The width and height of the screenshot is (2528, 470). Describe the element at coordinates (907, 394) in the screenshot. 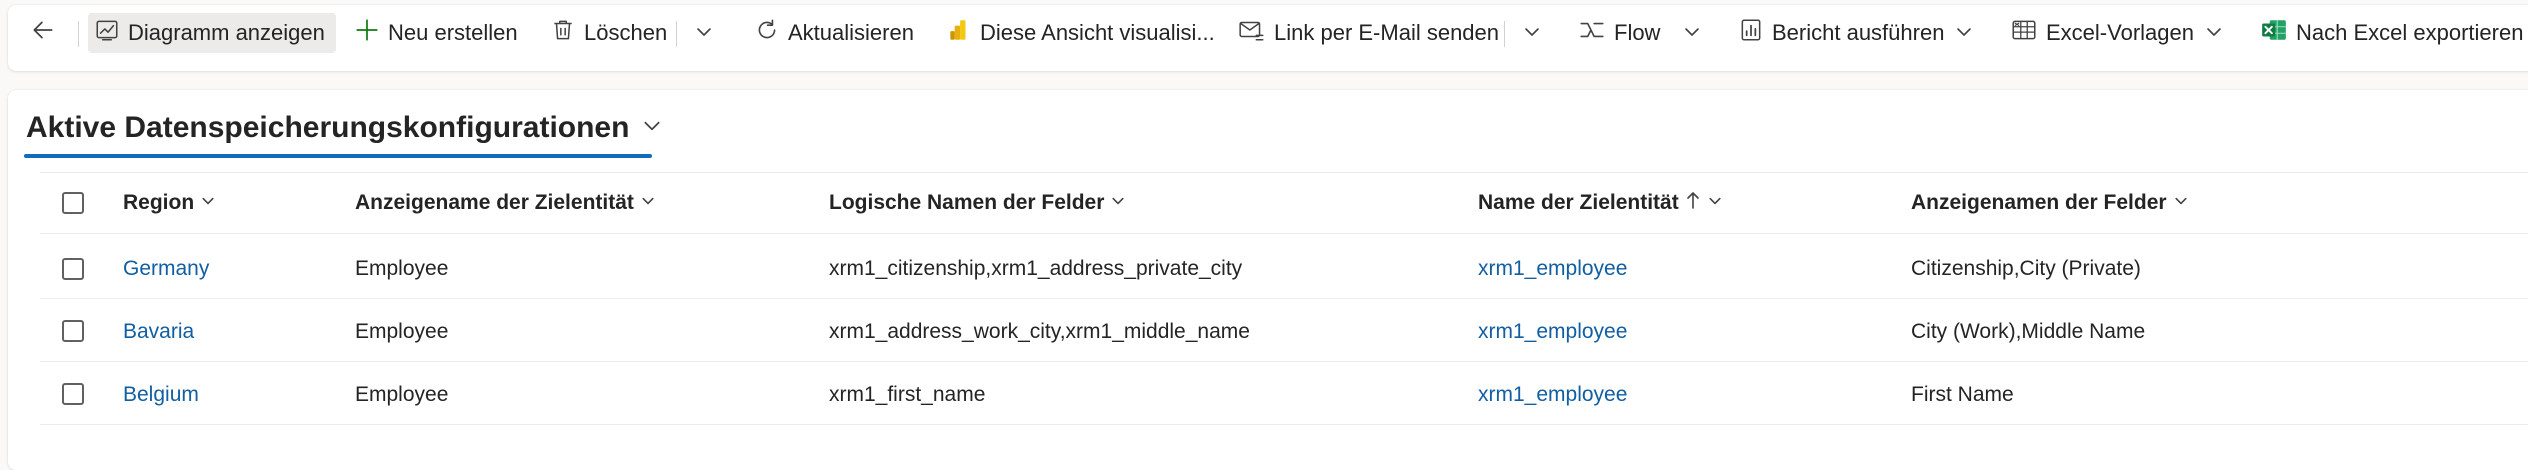

I see `field-logical-names-cell: xrm1_first_name` at that location.